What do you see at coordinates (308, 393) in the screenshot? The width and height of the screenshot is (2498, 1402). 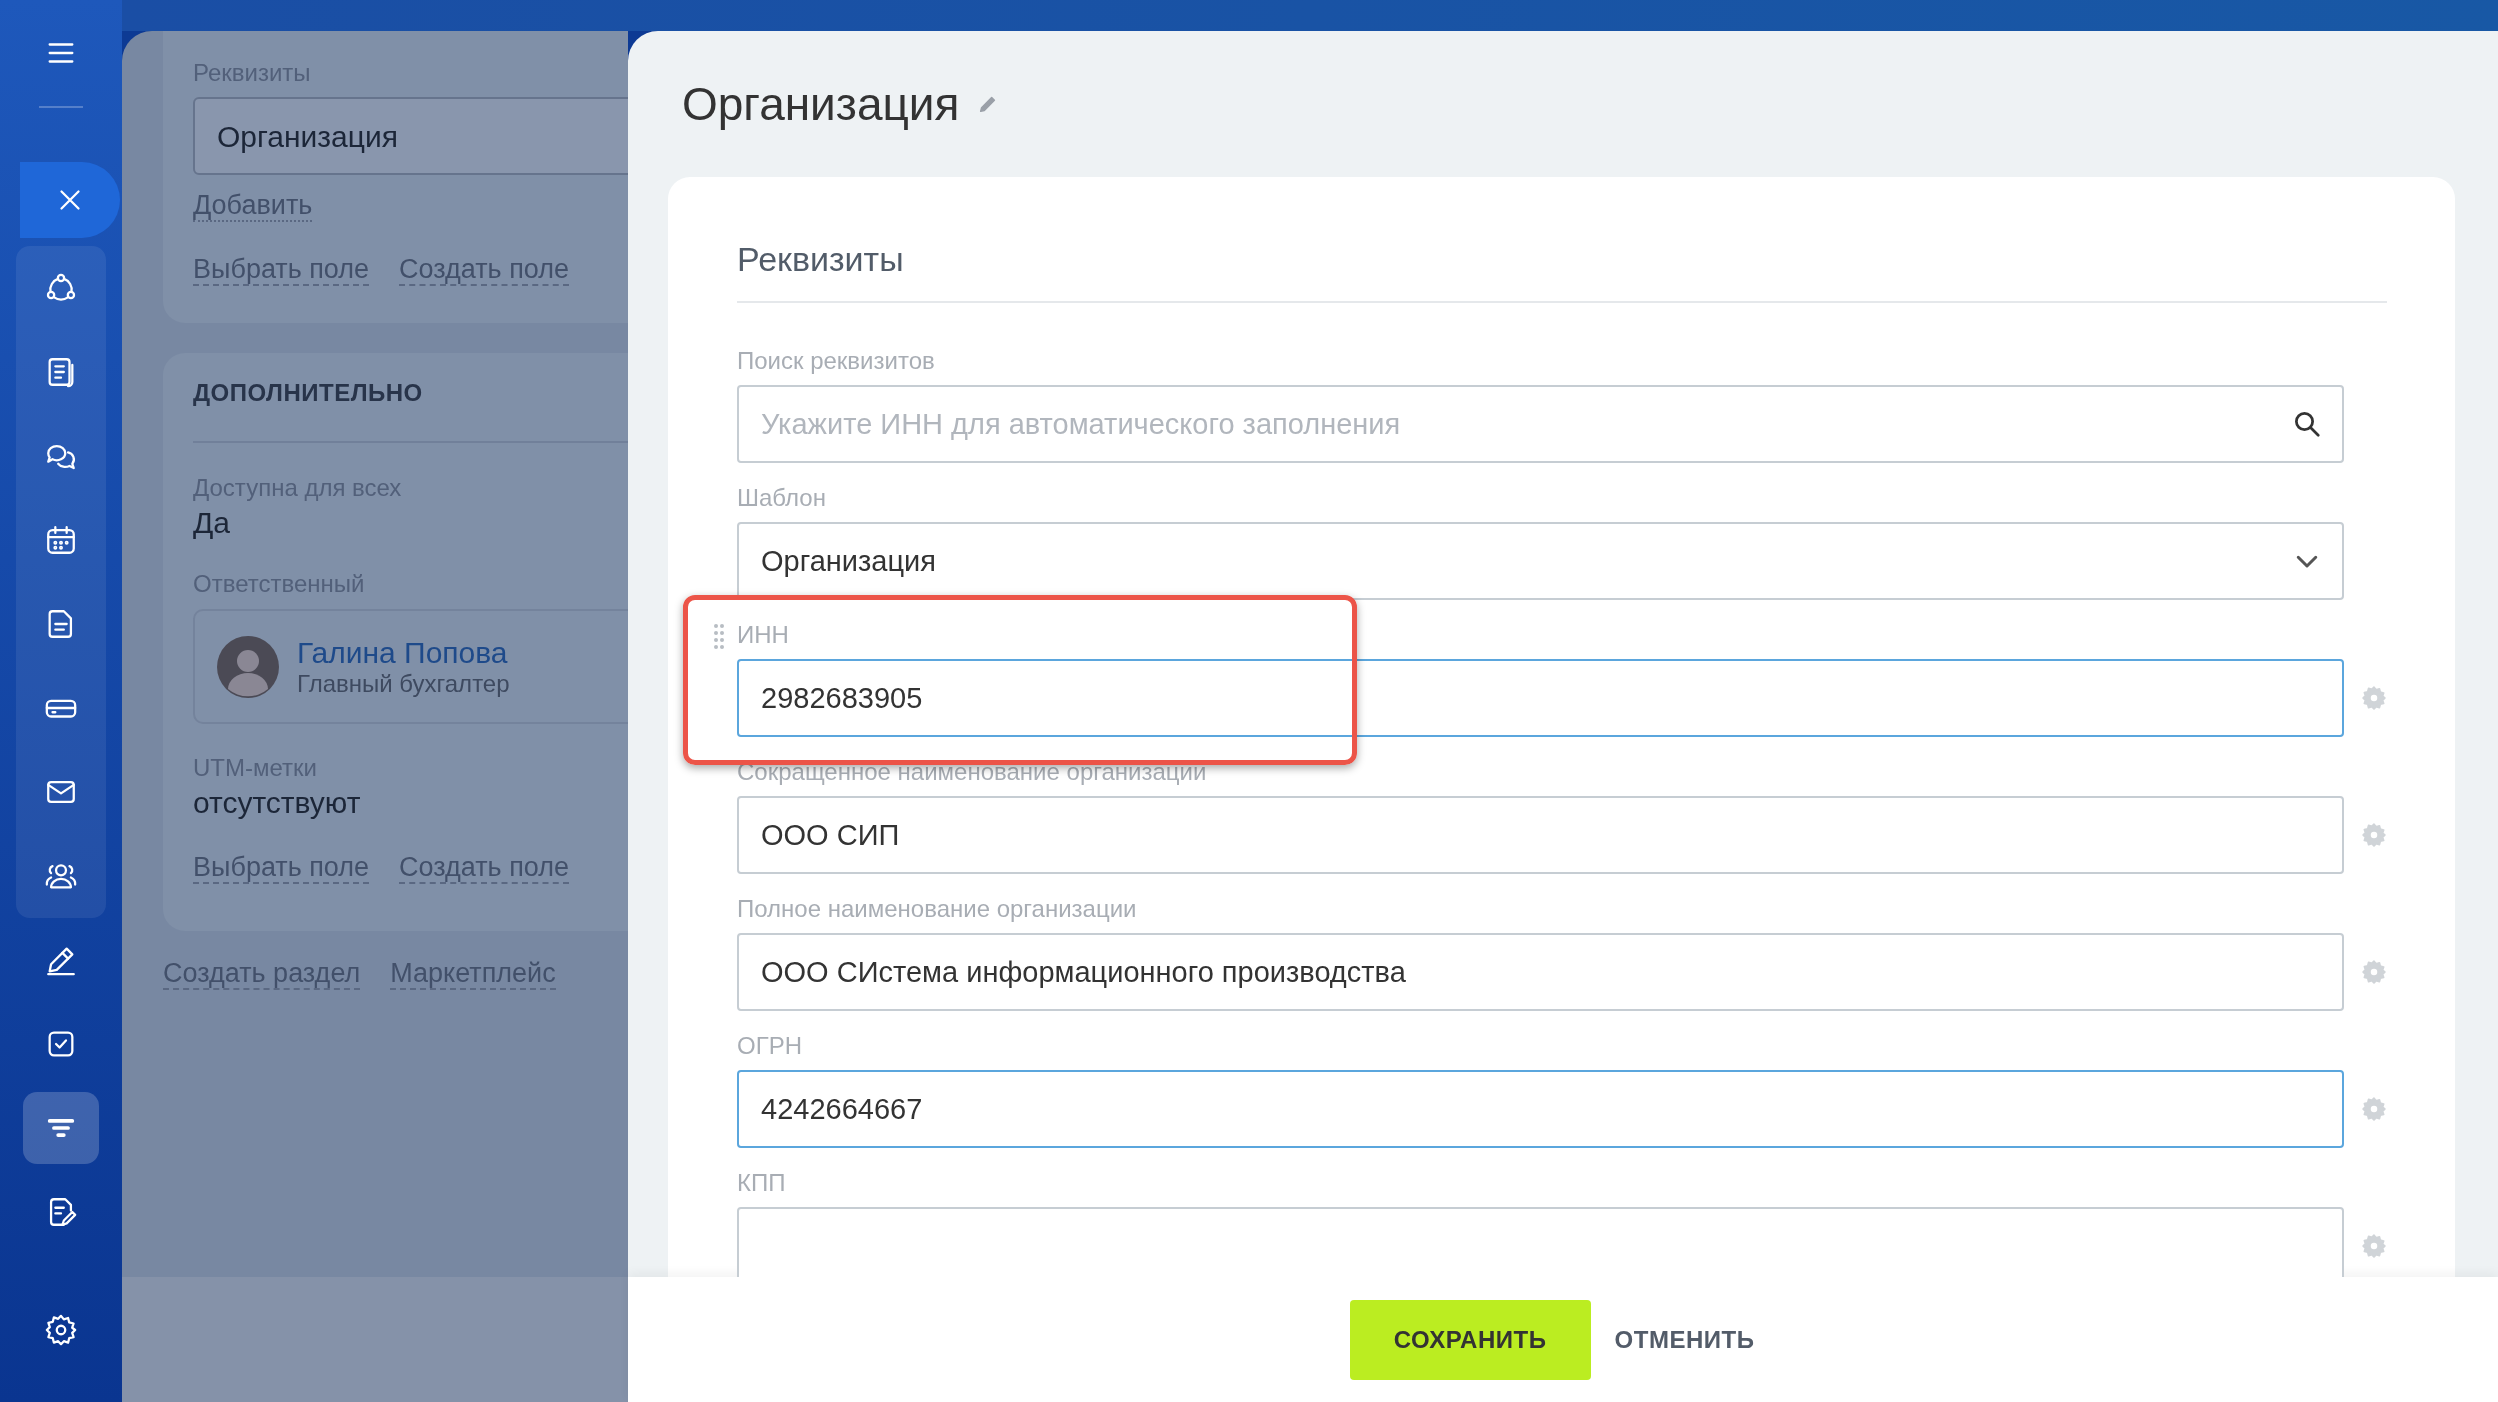 I see `section-title: ДОПОЛНИТЕЛЬНО` at bounding box center [308, 393].